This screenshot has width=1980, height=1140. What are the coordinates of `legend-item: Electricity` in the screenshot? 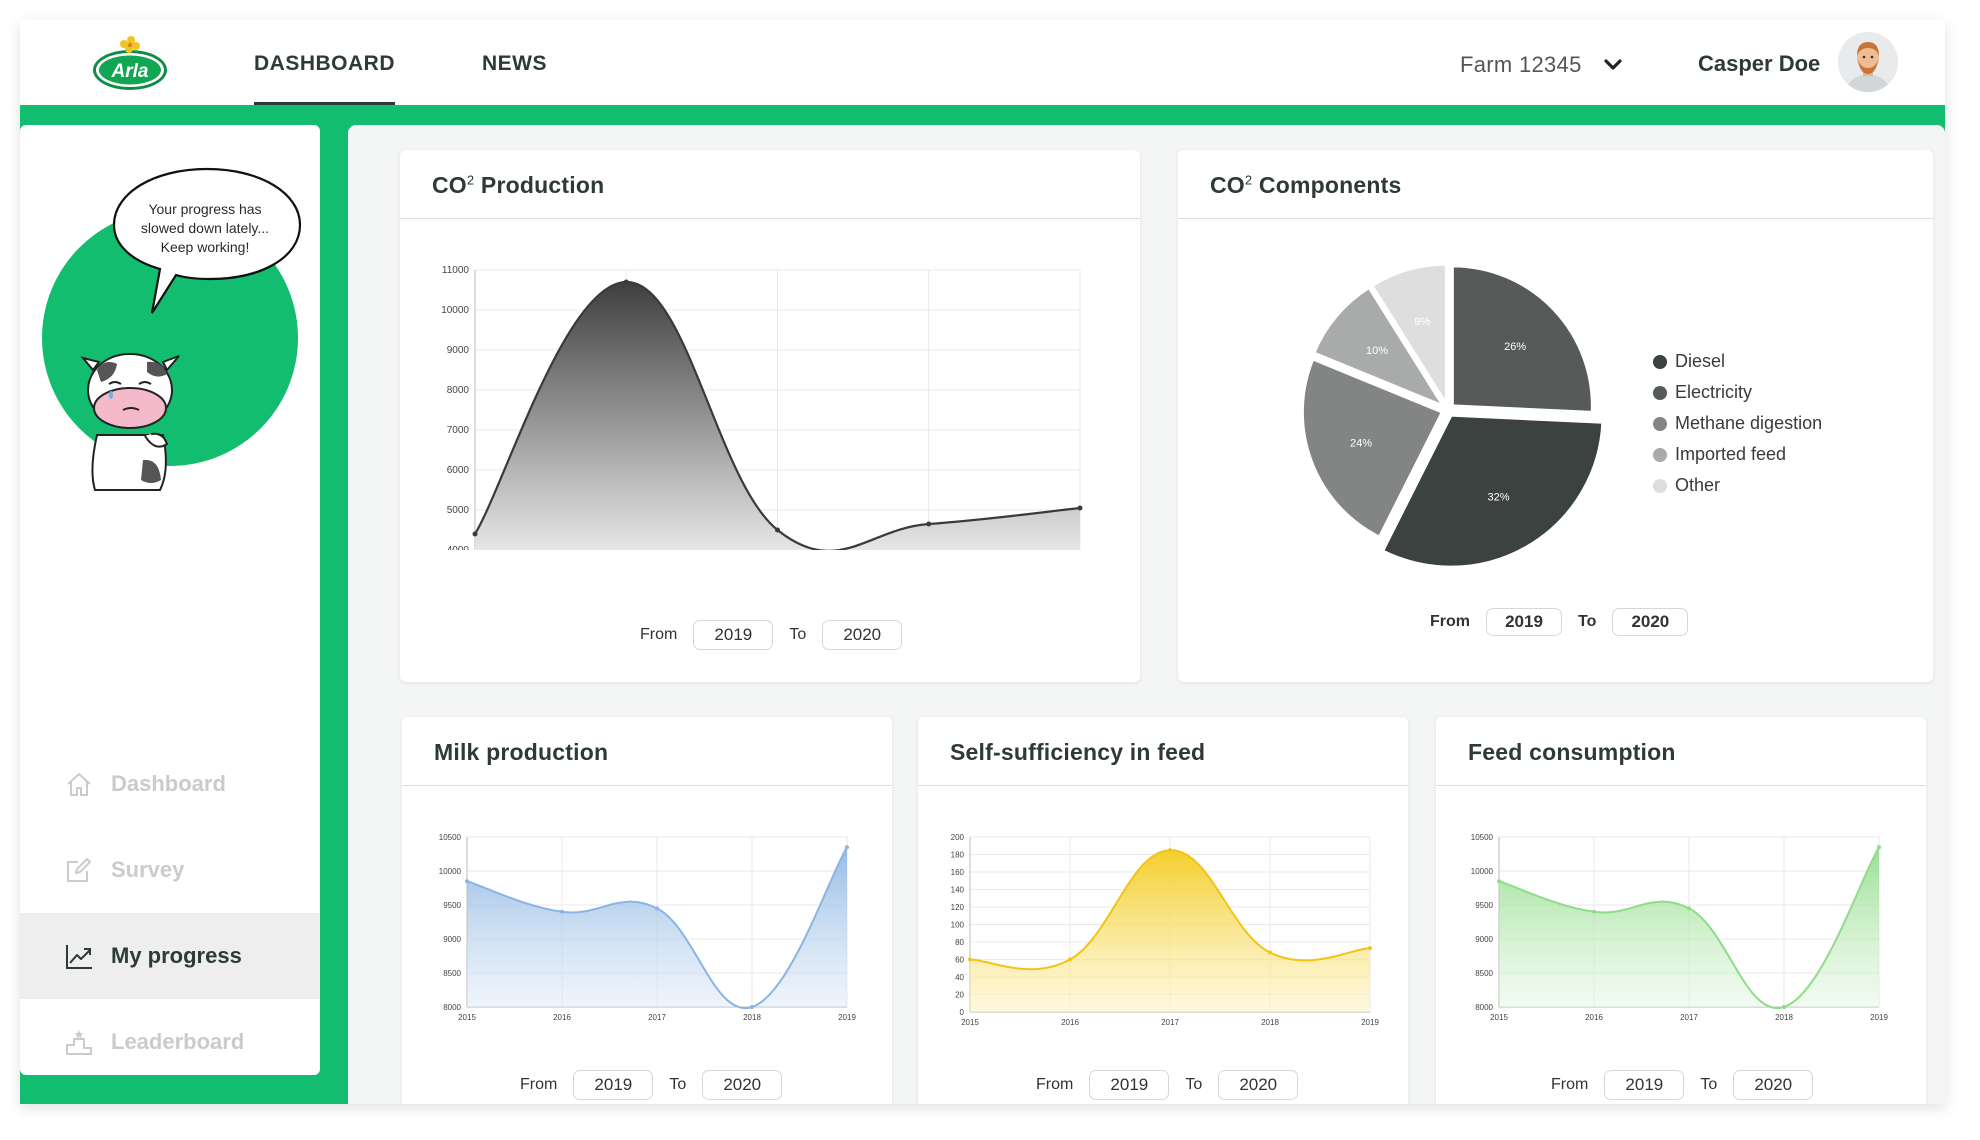 It's located at (1737, 392).